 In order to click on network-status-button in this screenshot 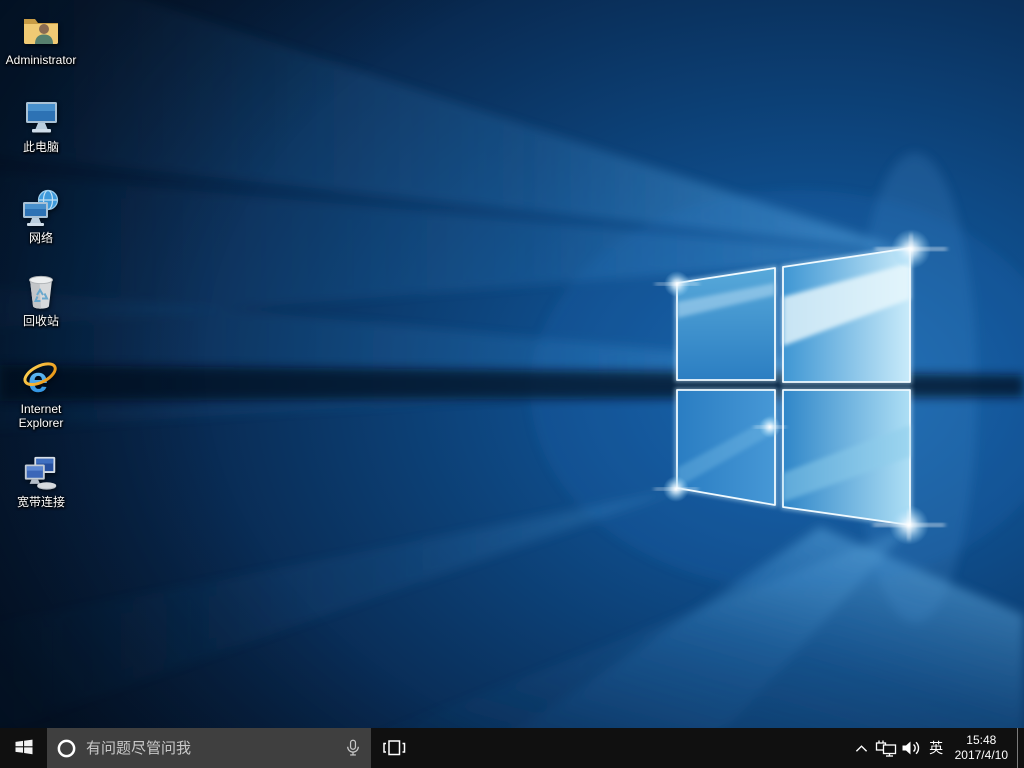, I will do `click(886, 748)`.